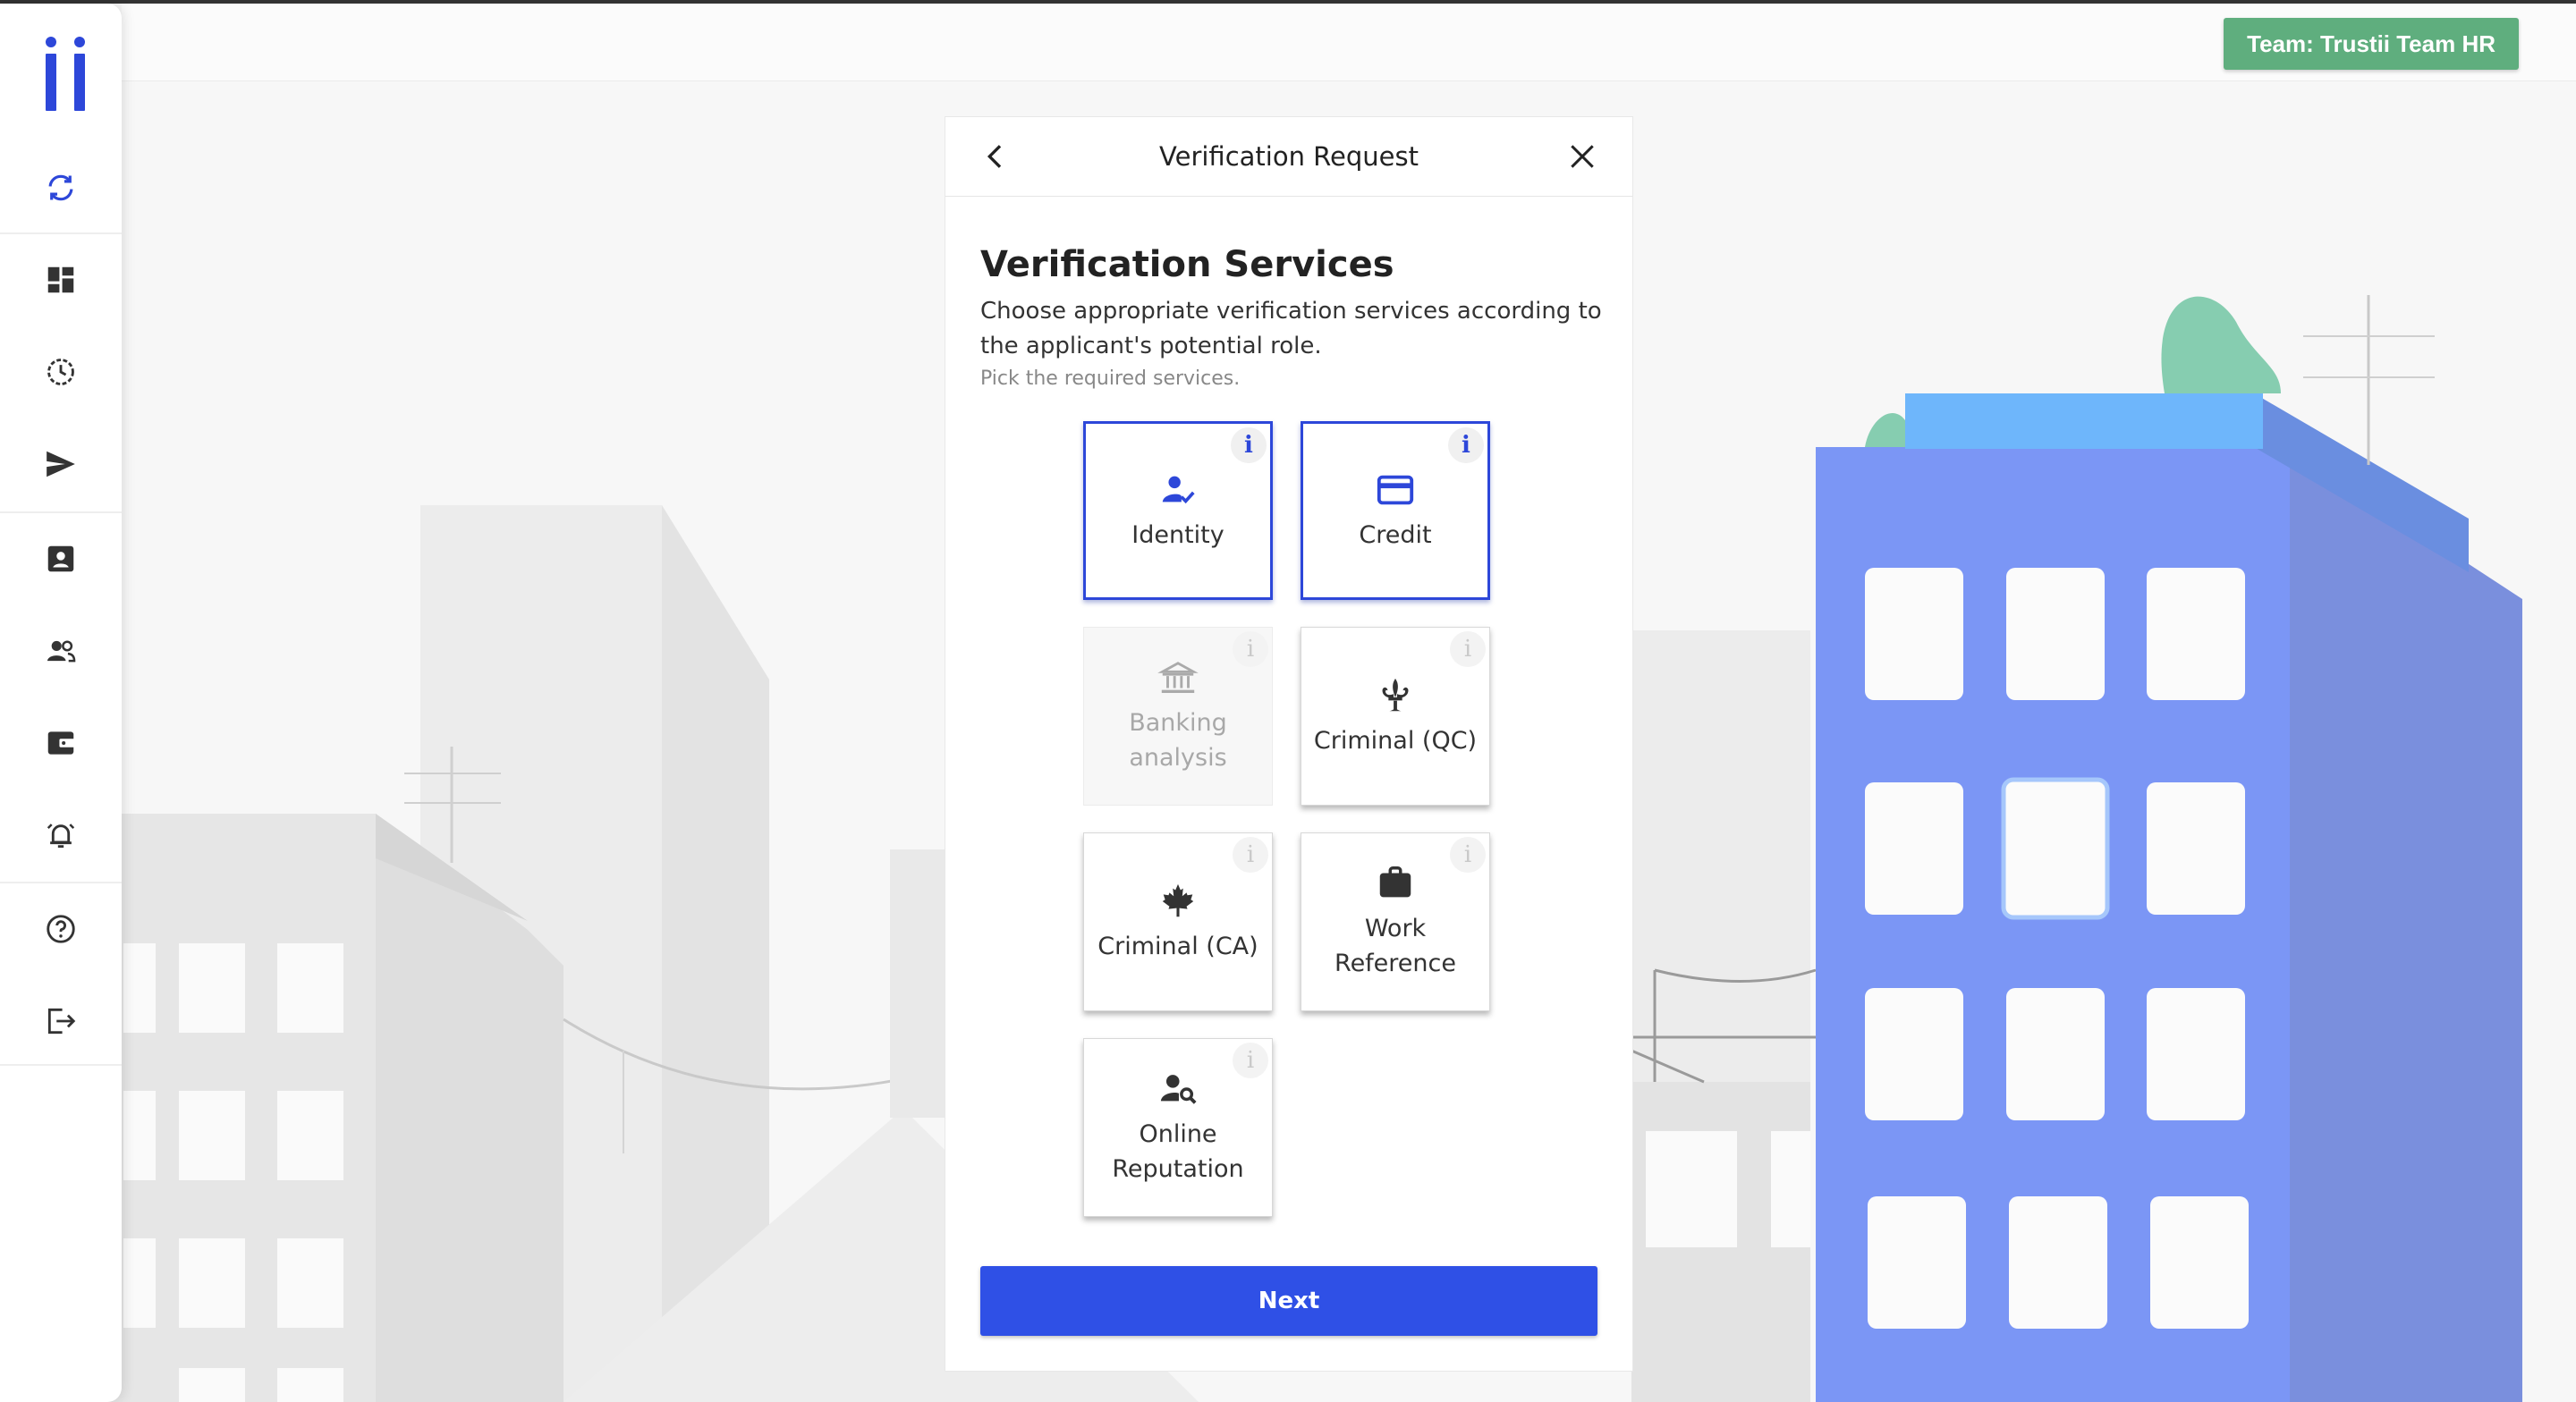 This screenshot has height=1402, width=2576. What do you see at coordinates (1178, 510) in the screenshot?
I see `service-card-identity: i Identity` at bounding box center [1178, 510].